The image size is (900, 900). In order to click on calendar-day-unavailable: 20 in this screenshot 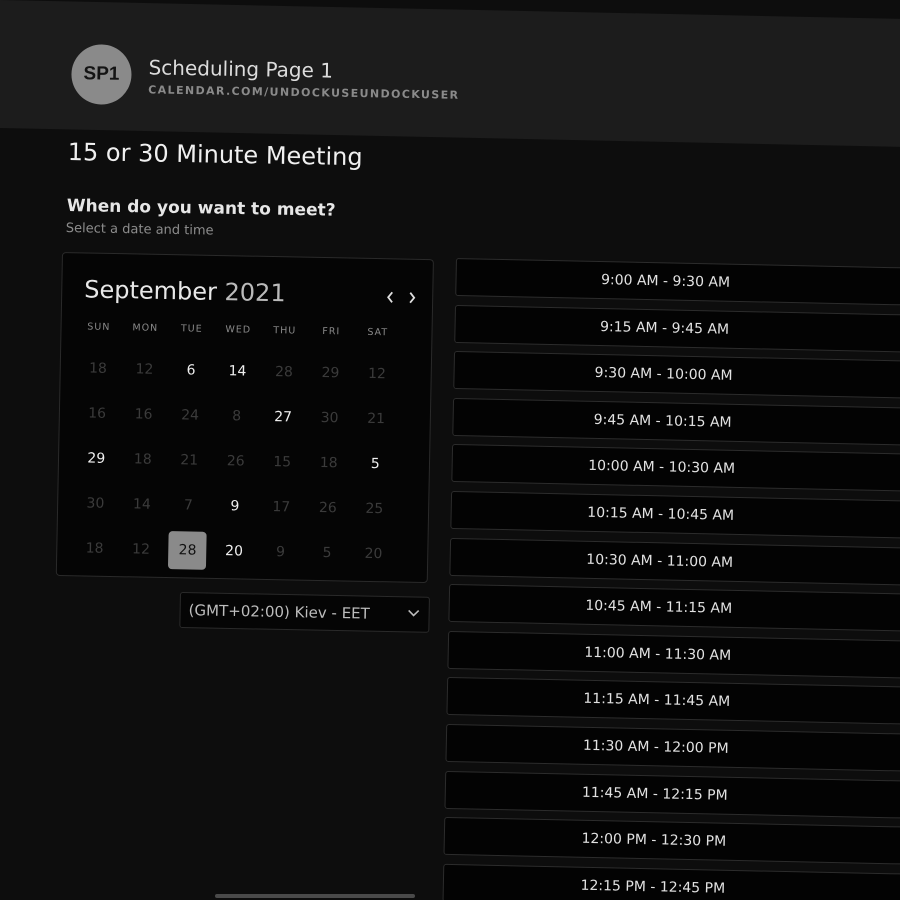, I will do `click(373, 553)`.